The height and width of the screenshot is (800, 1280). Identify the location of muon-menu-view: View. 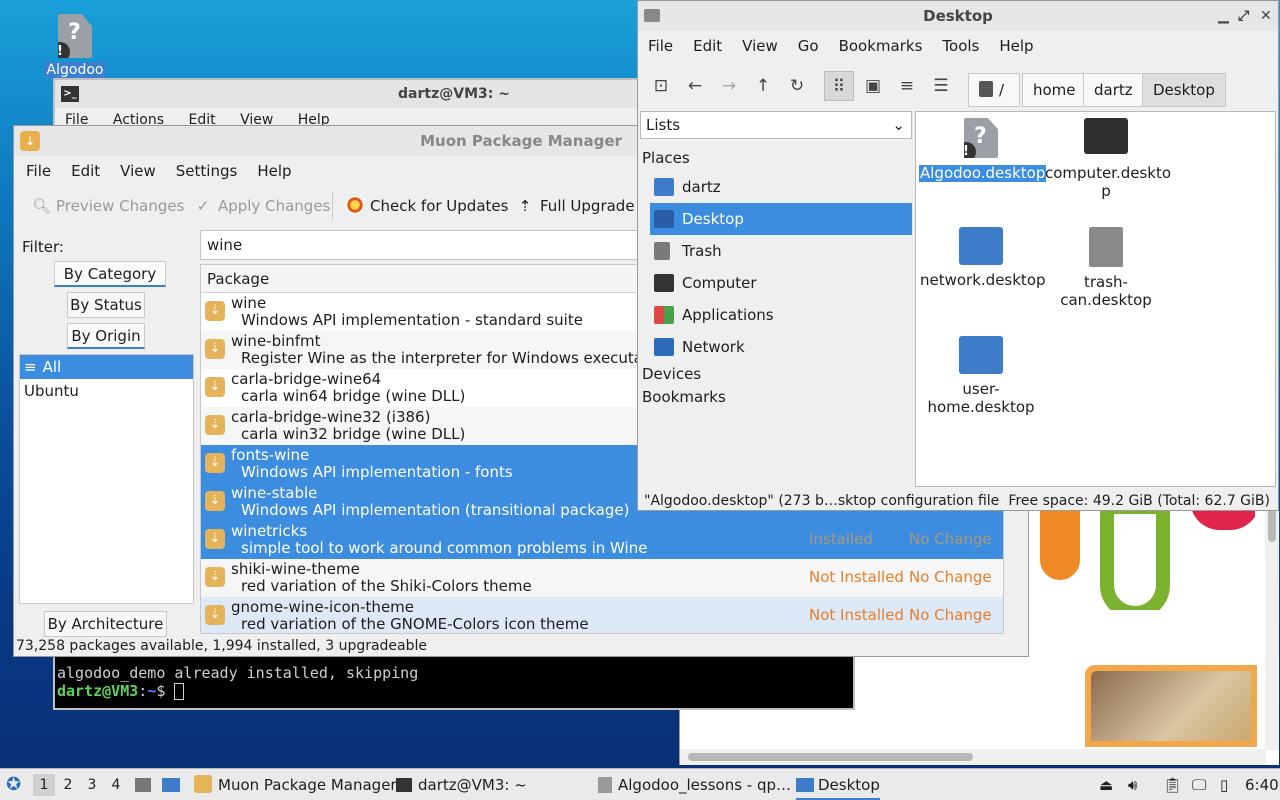
(138, 171).